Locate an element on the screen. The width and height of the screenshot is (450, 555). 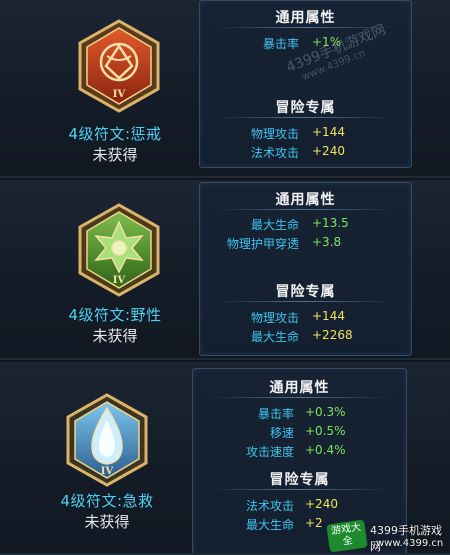
rune-name: 4级符文:急救 is located at coordinates (107, 501).